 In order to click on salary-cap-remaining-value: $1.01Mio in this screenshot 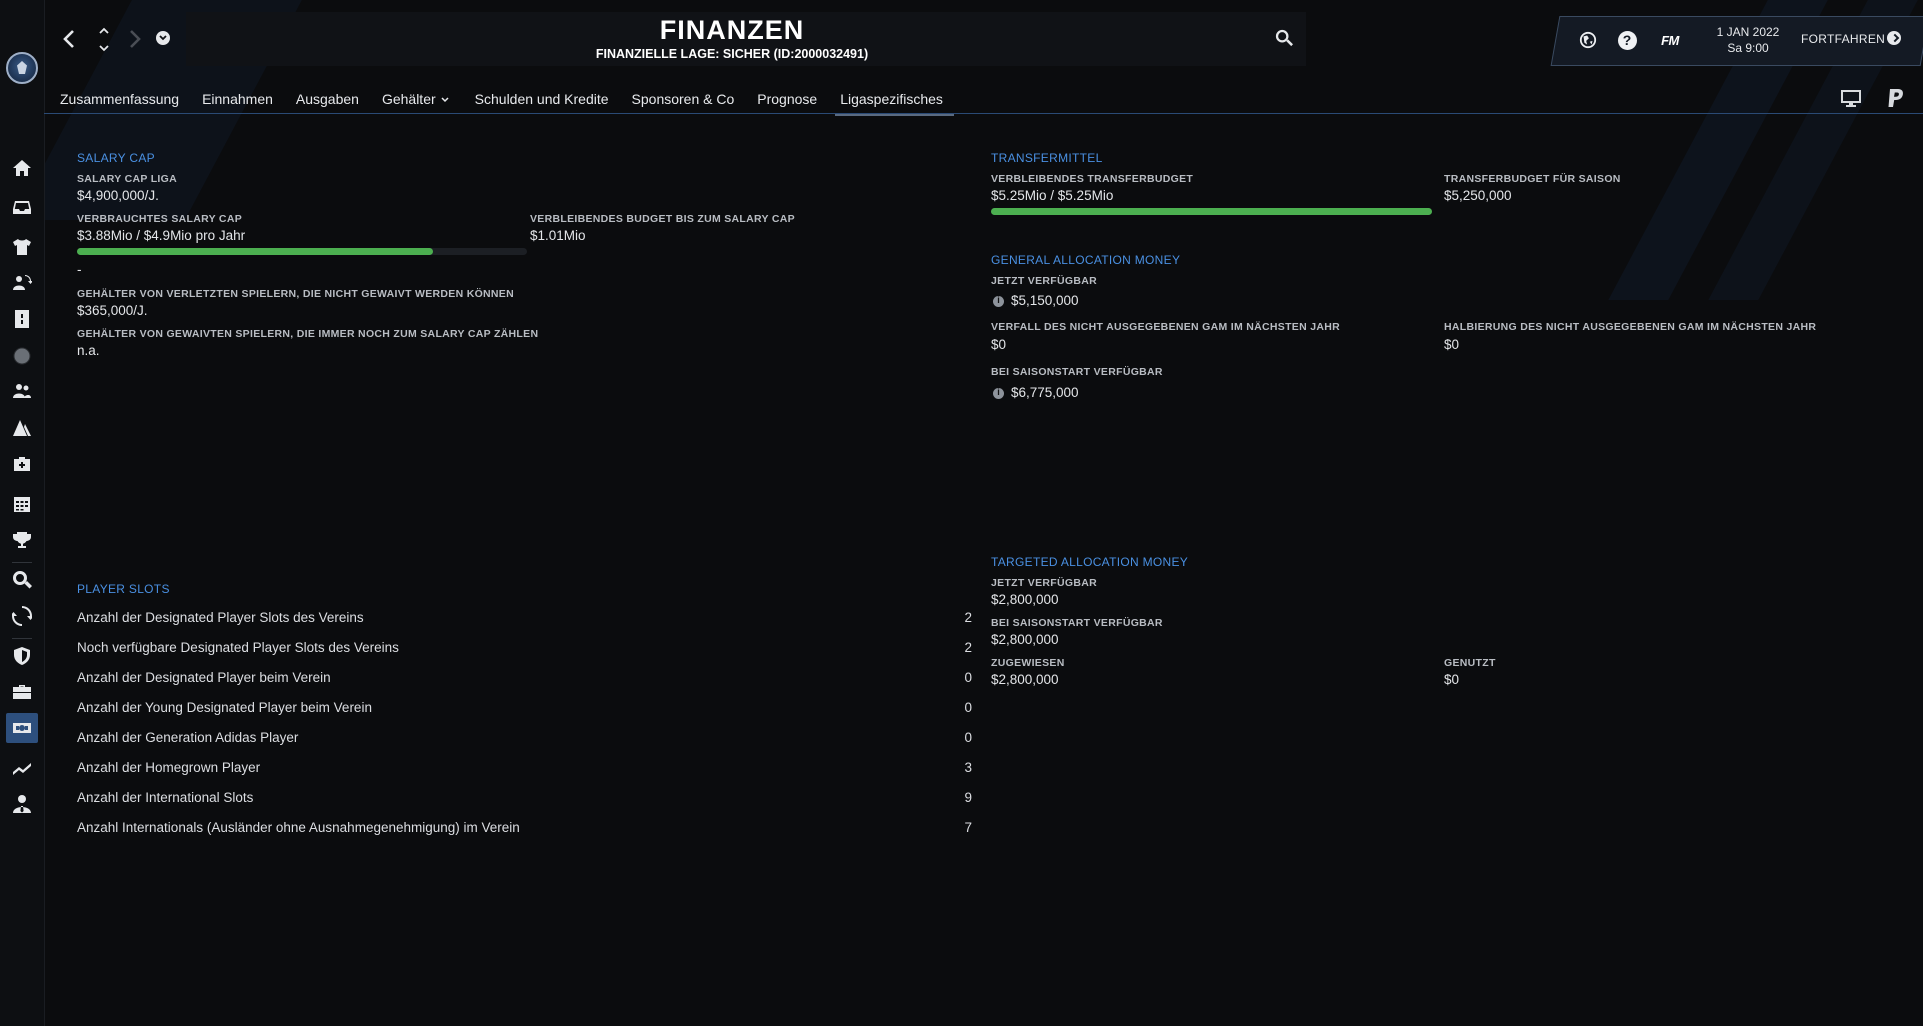, I will do `click(558, 235)`.